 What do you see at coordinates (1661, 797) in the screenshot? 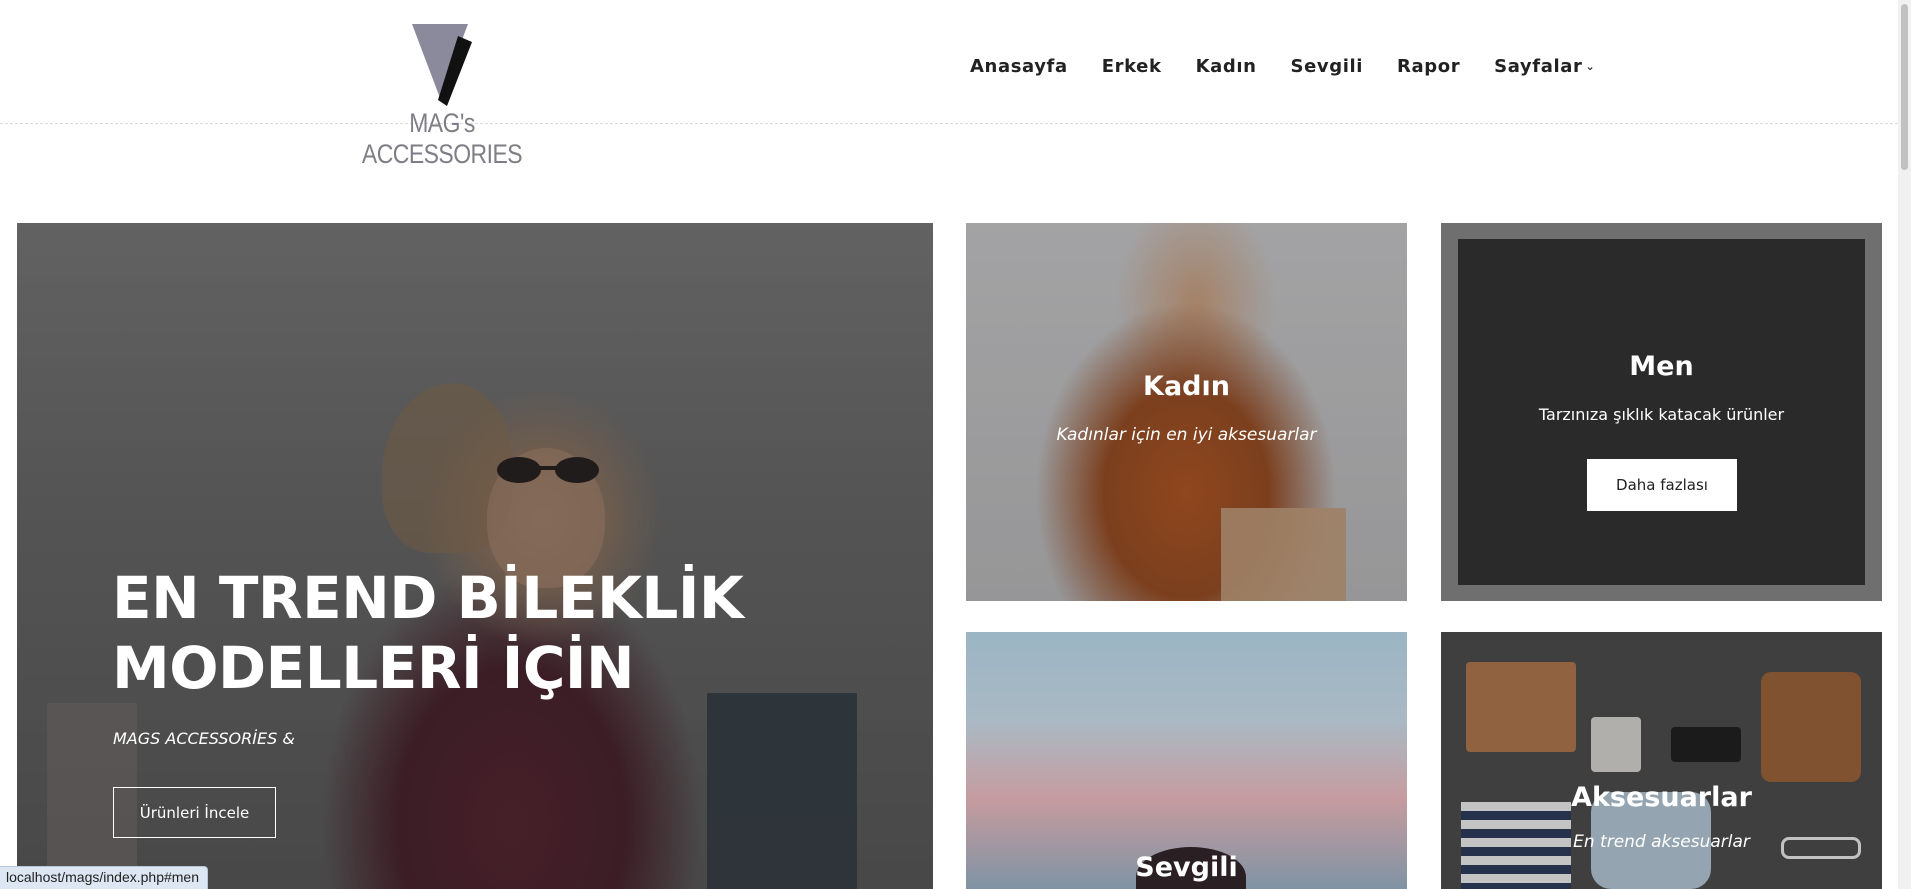
I see `card-title-aksesuarlar: Aksesuarlar` at bounding box center [1661, 797].